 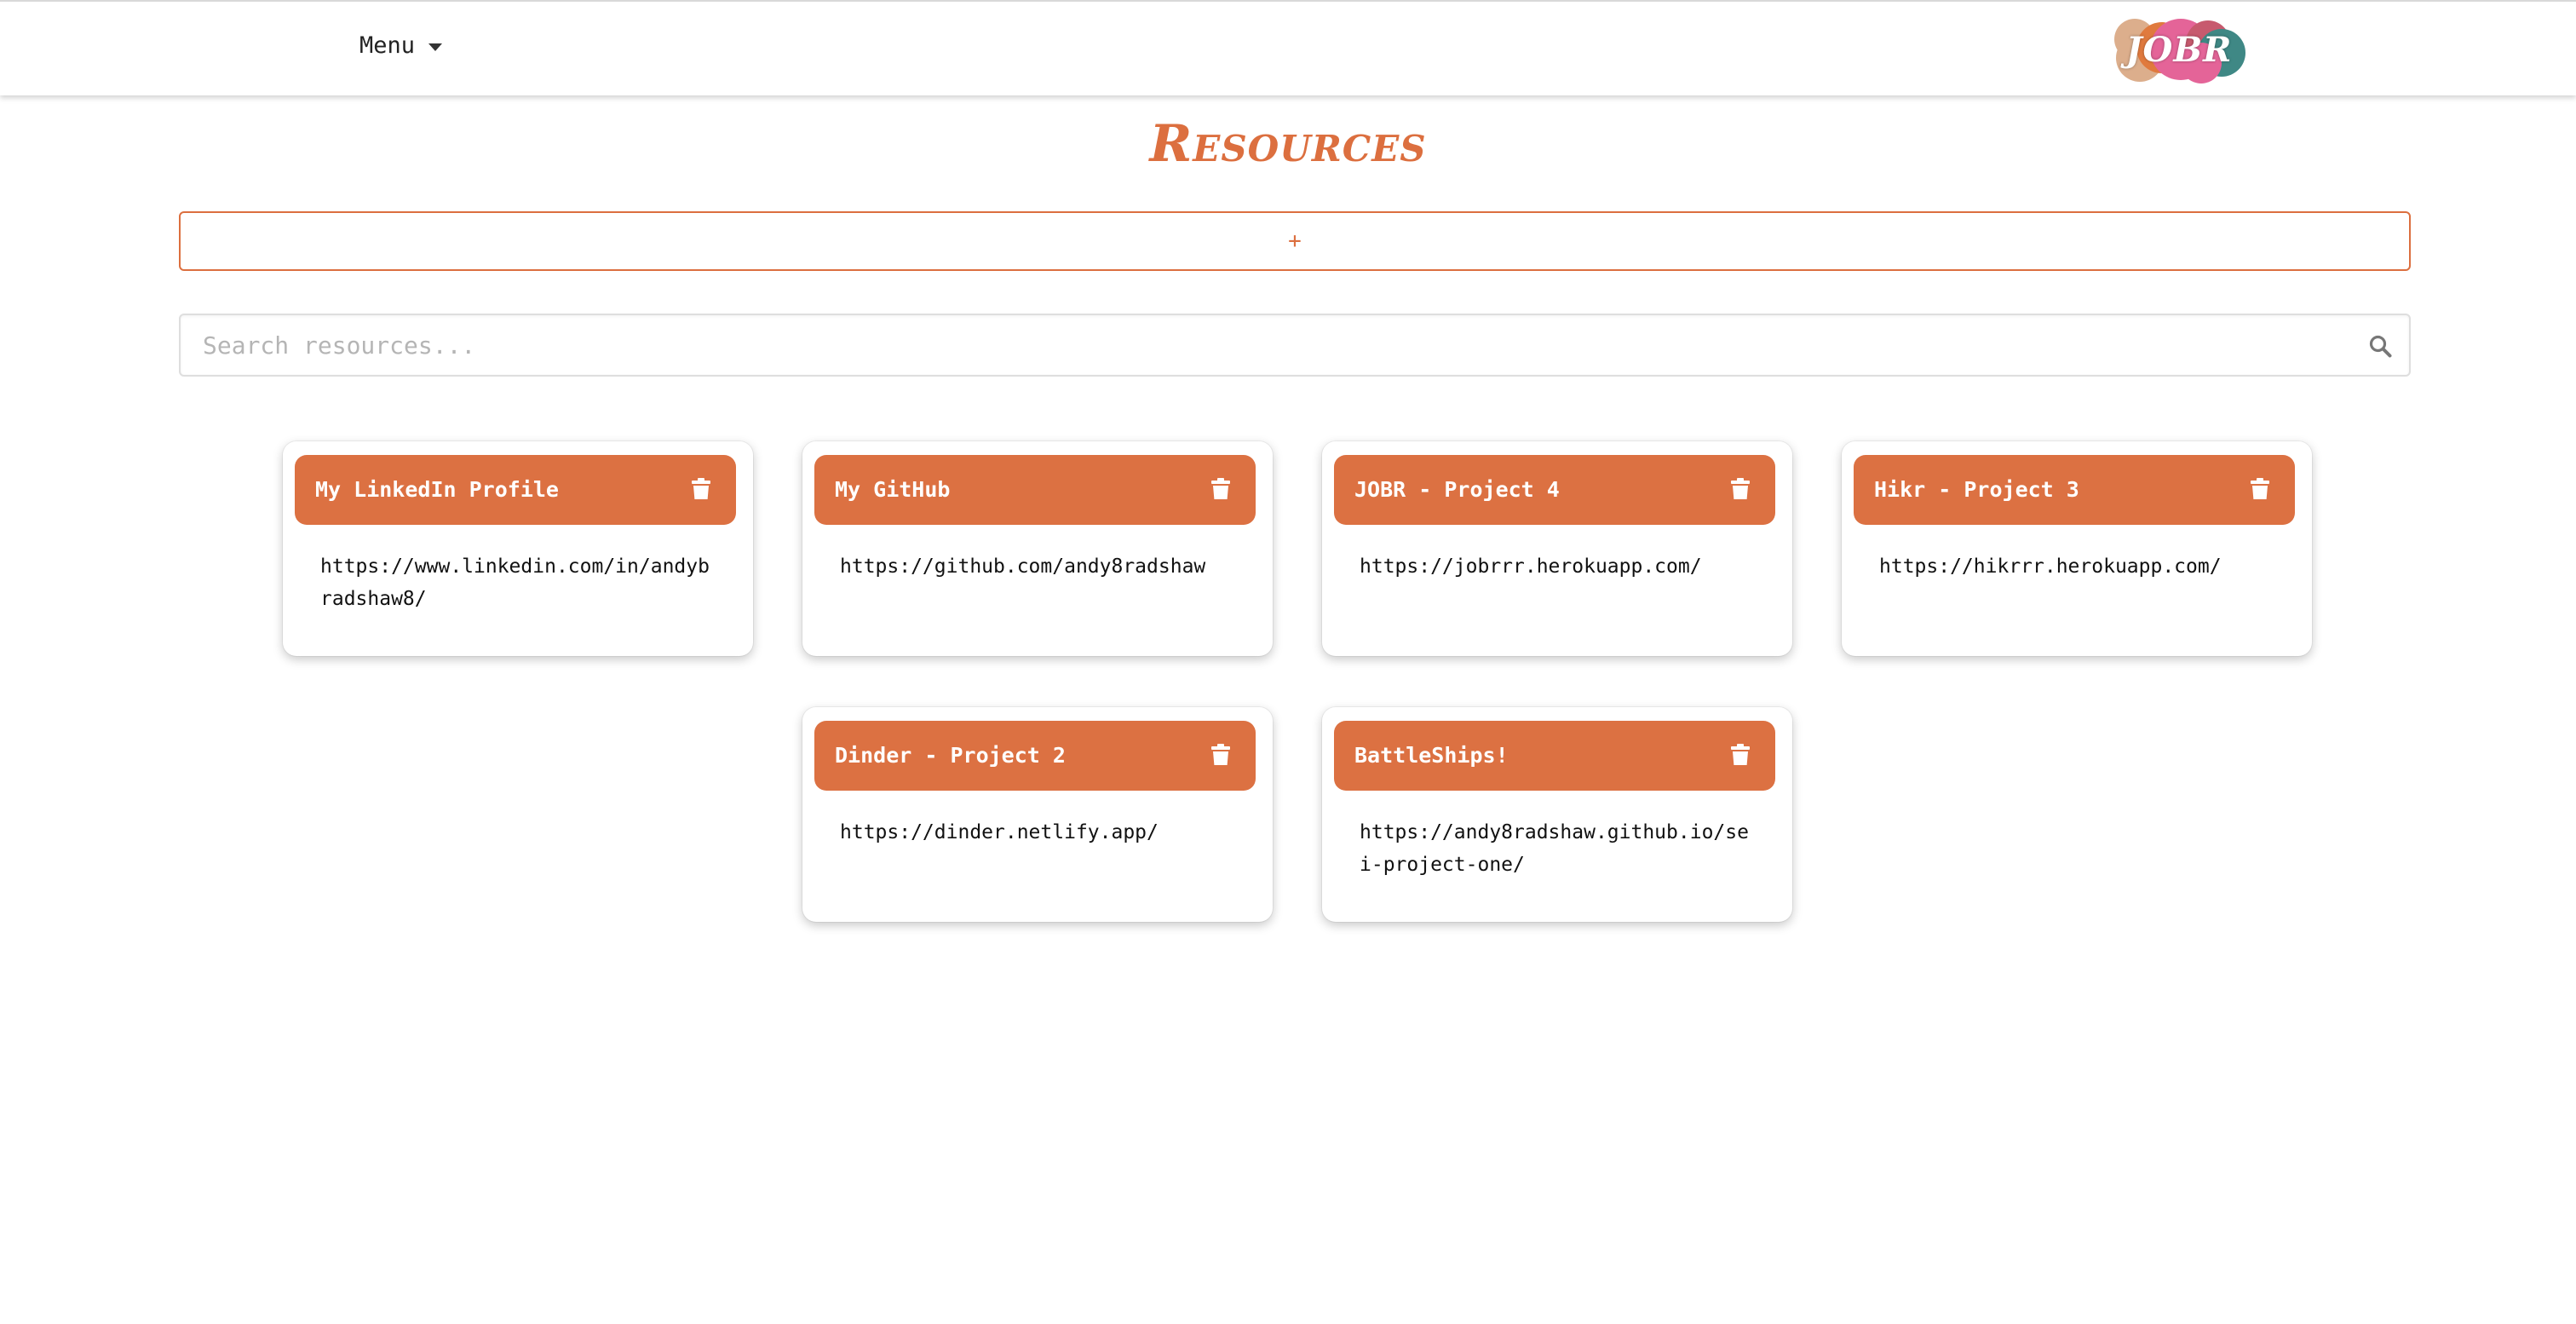 What do you see at coordinates (1263, 345) in the screenshot?
I see `search-input` at bounding box center [1263, 345].